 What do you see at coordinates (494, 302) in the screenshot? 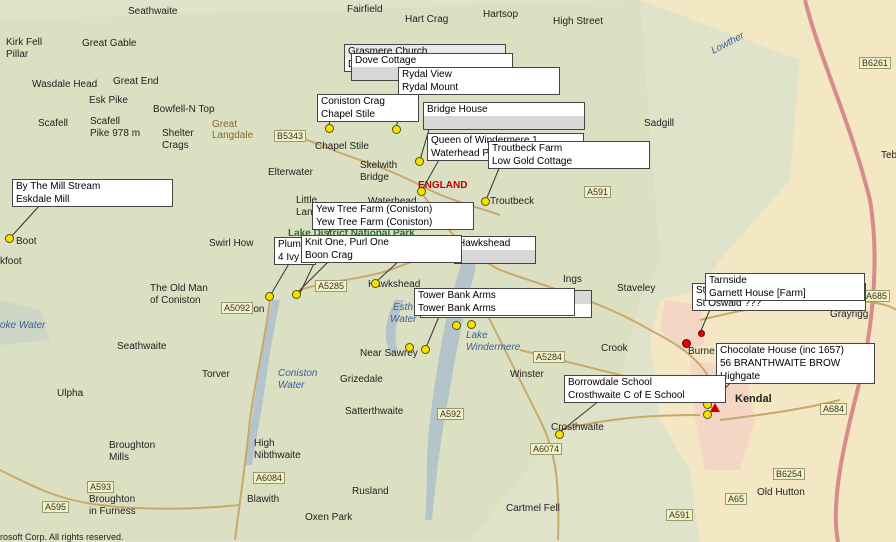
I see `location-callout: Tower Bank Arms Tower Bank Arms` at bounding box center [494, 302].